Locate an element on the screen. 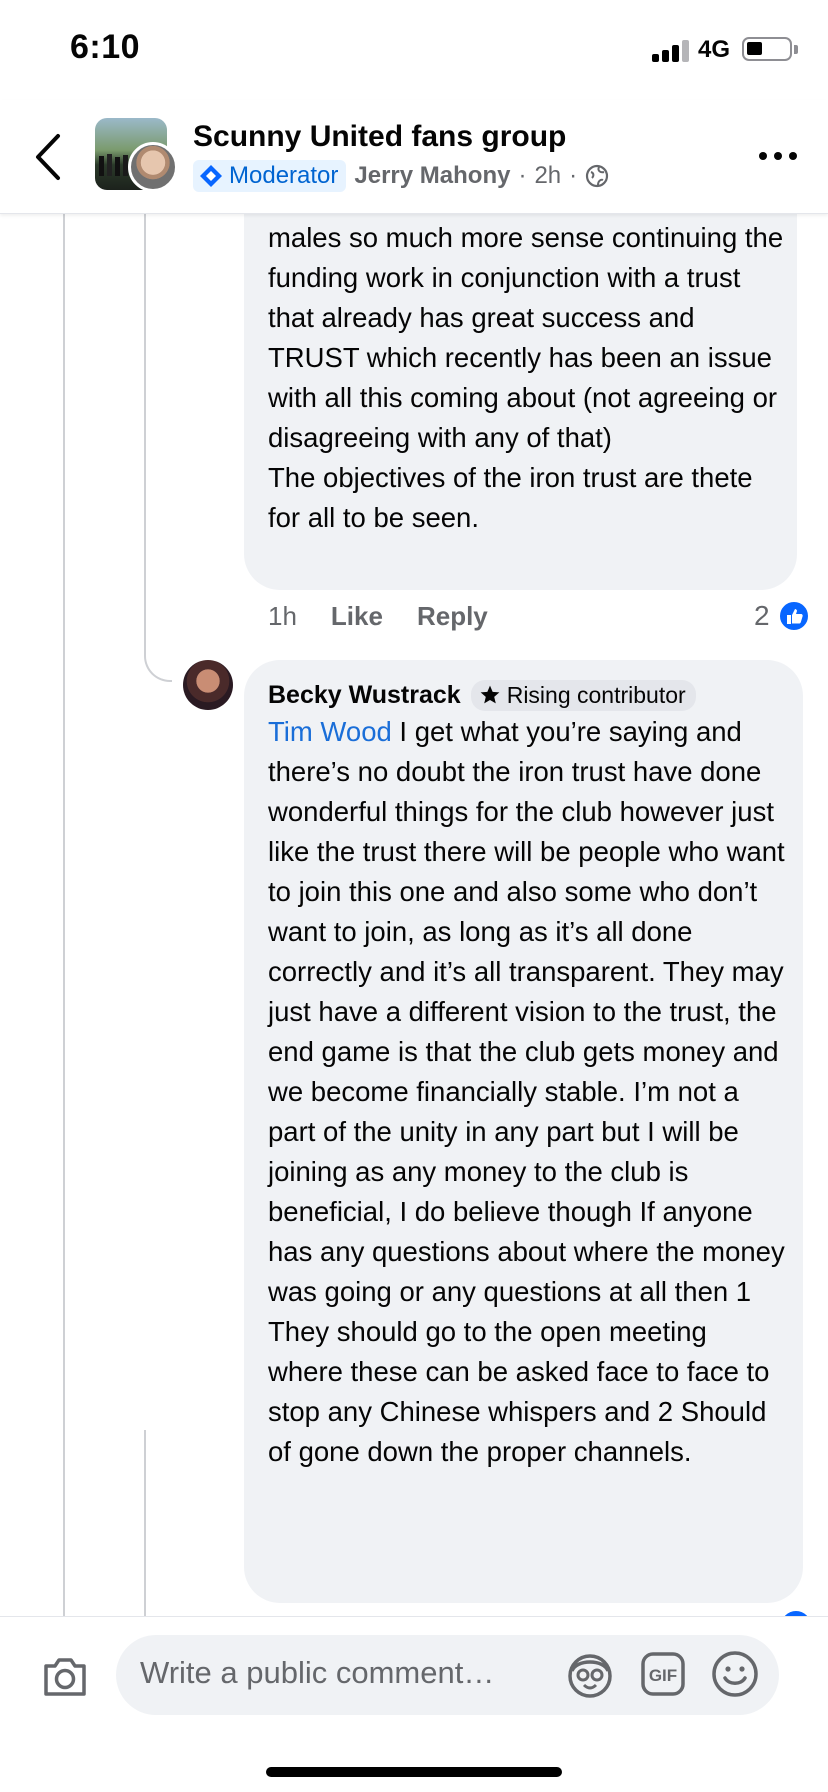 This screenshot has height=1792, width=828. like-button: Like is located at coordinates (357, 616).